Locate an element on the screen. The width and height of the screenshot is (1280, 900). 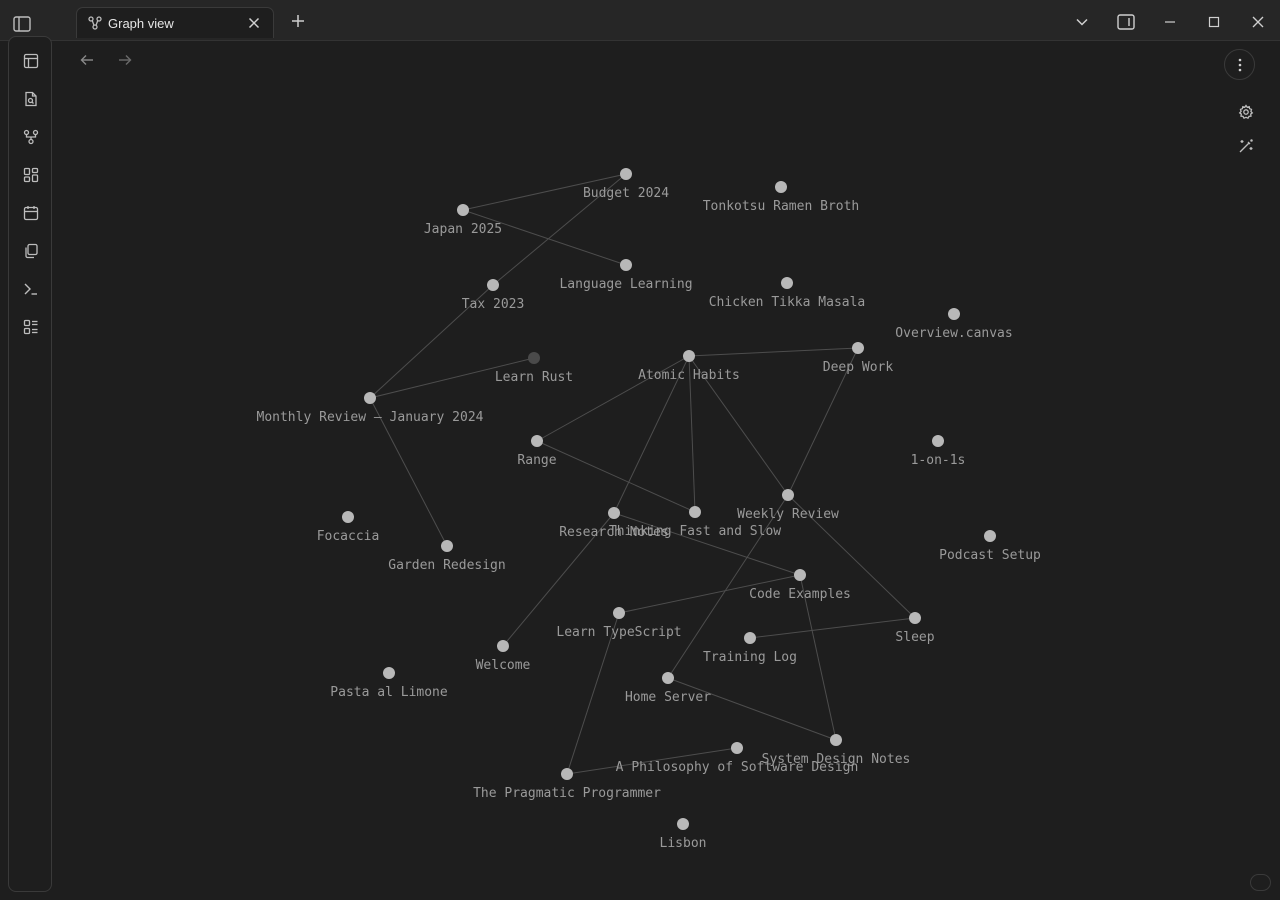
more-options-icon is located at coordinates (1239, 64).